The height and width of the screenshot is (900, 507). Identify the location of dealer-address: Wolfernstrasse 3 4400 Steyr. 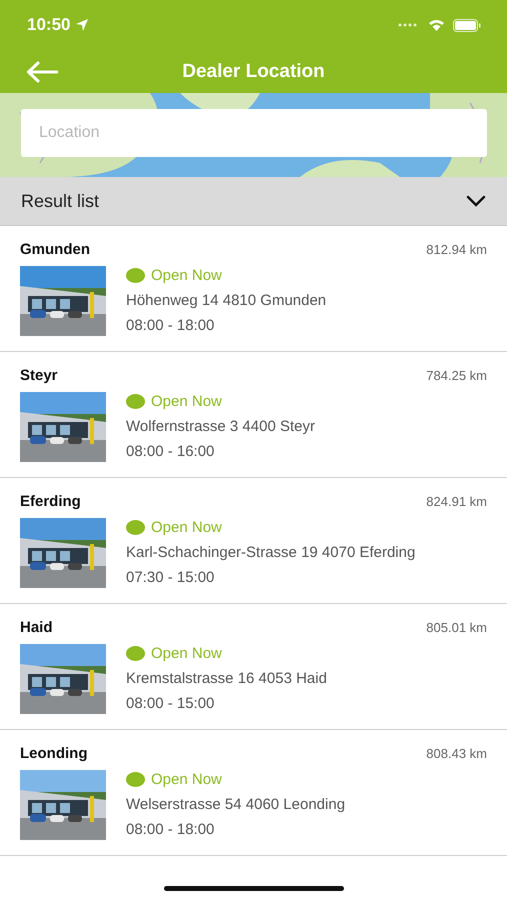
(220, 426).